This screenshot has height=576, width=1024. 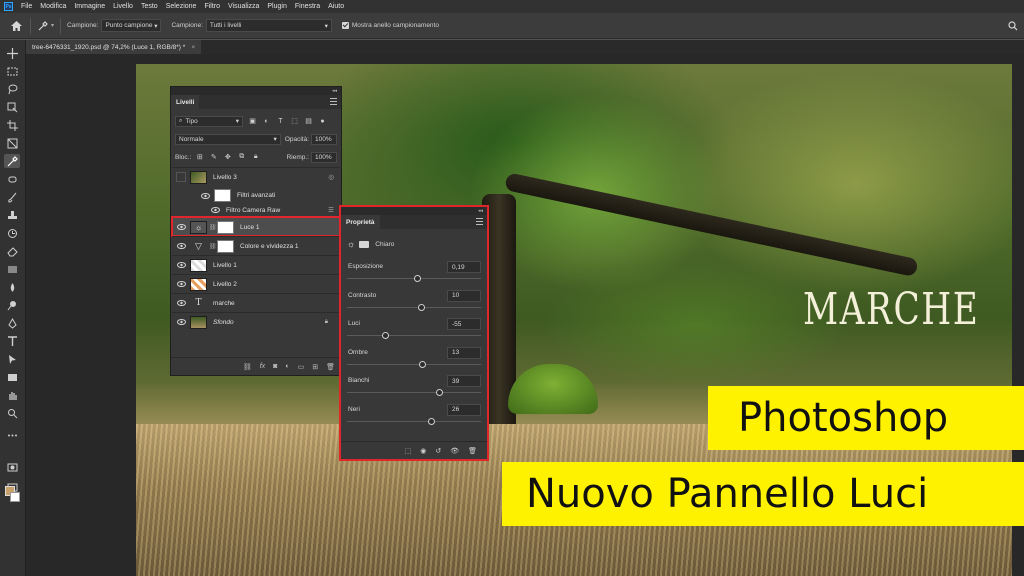 I want to click on filter-toggle-icon: ●, so click(x=322, y=121).